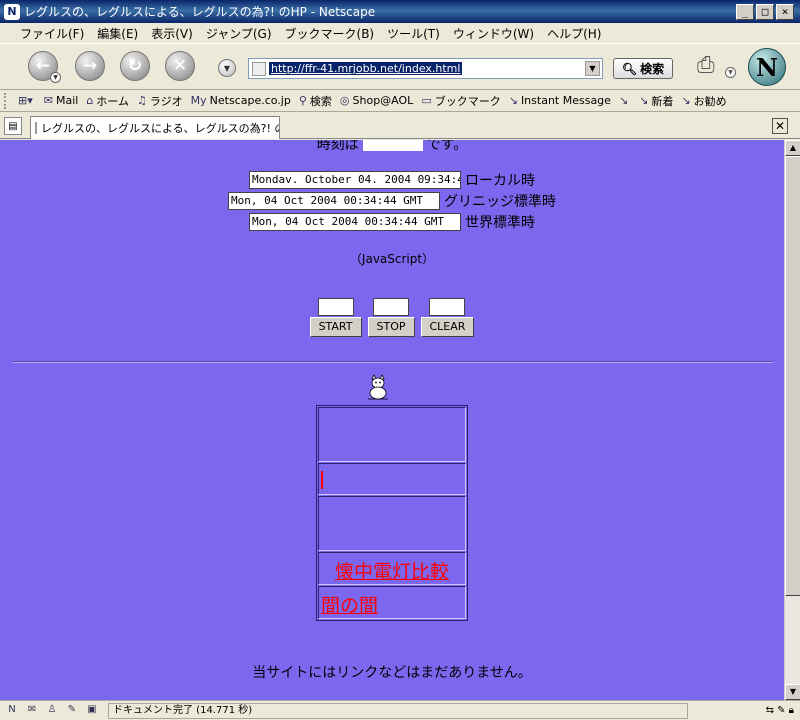 The width and height of the screenshot is (800, 720). I want to click on toolbar-item-instant-message: ↘ Instant Message, so click(560, 100).